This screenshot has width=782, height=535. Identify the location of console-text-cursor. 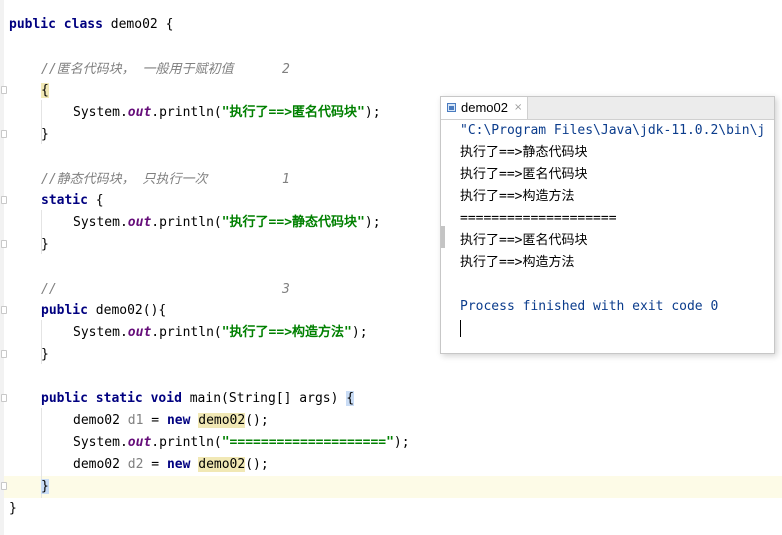
(460, 328).